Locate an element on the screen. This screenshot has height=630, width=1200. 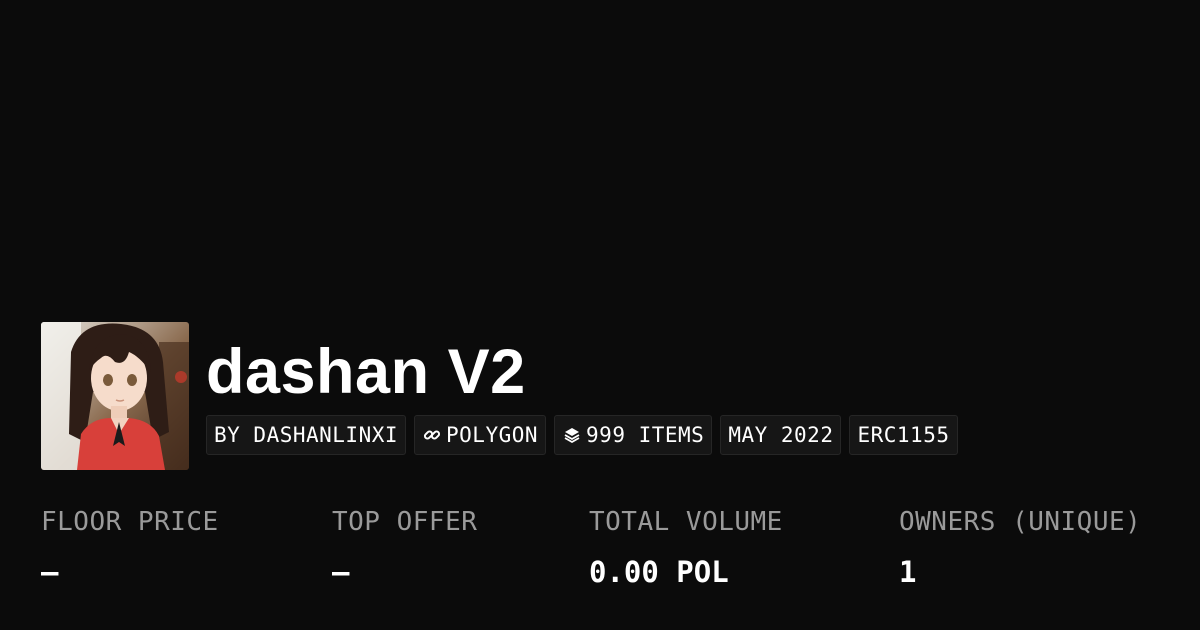
collection-avatar is located at coordinates (115, 396).